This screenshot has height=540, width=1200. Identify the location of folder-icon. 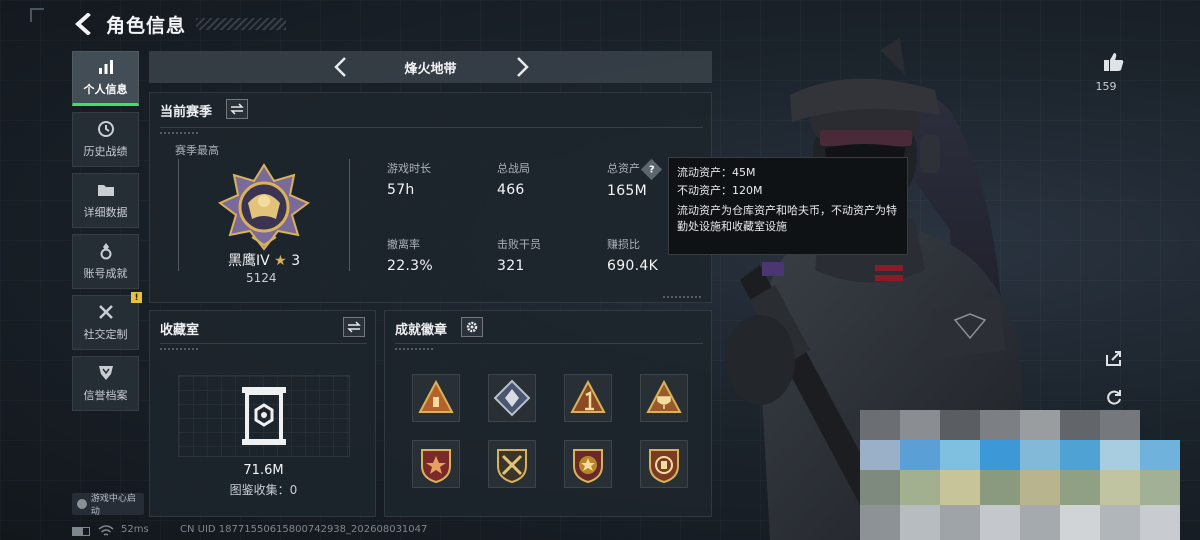
(105, 190).